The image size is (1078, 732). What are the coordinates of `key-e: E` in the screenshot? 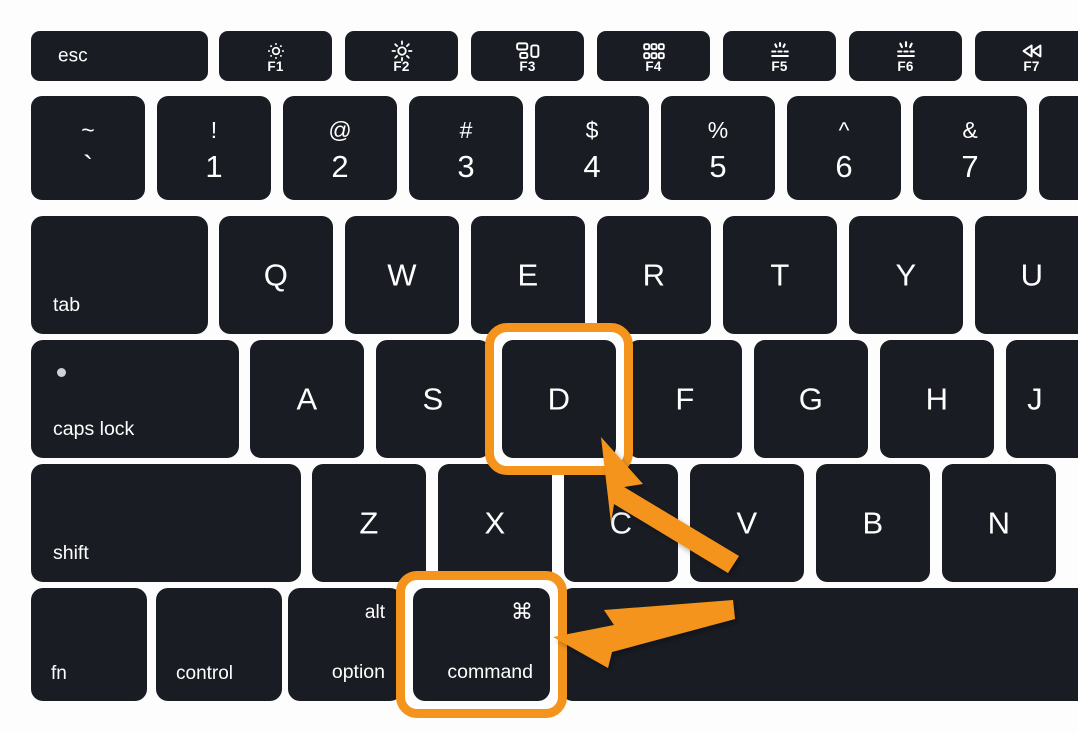 It's located at (528, 275).